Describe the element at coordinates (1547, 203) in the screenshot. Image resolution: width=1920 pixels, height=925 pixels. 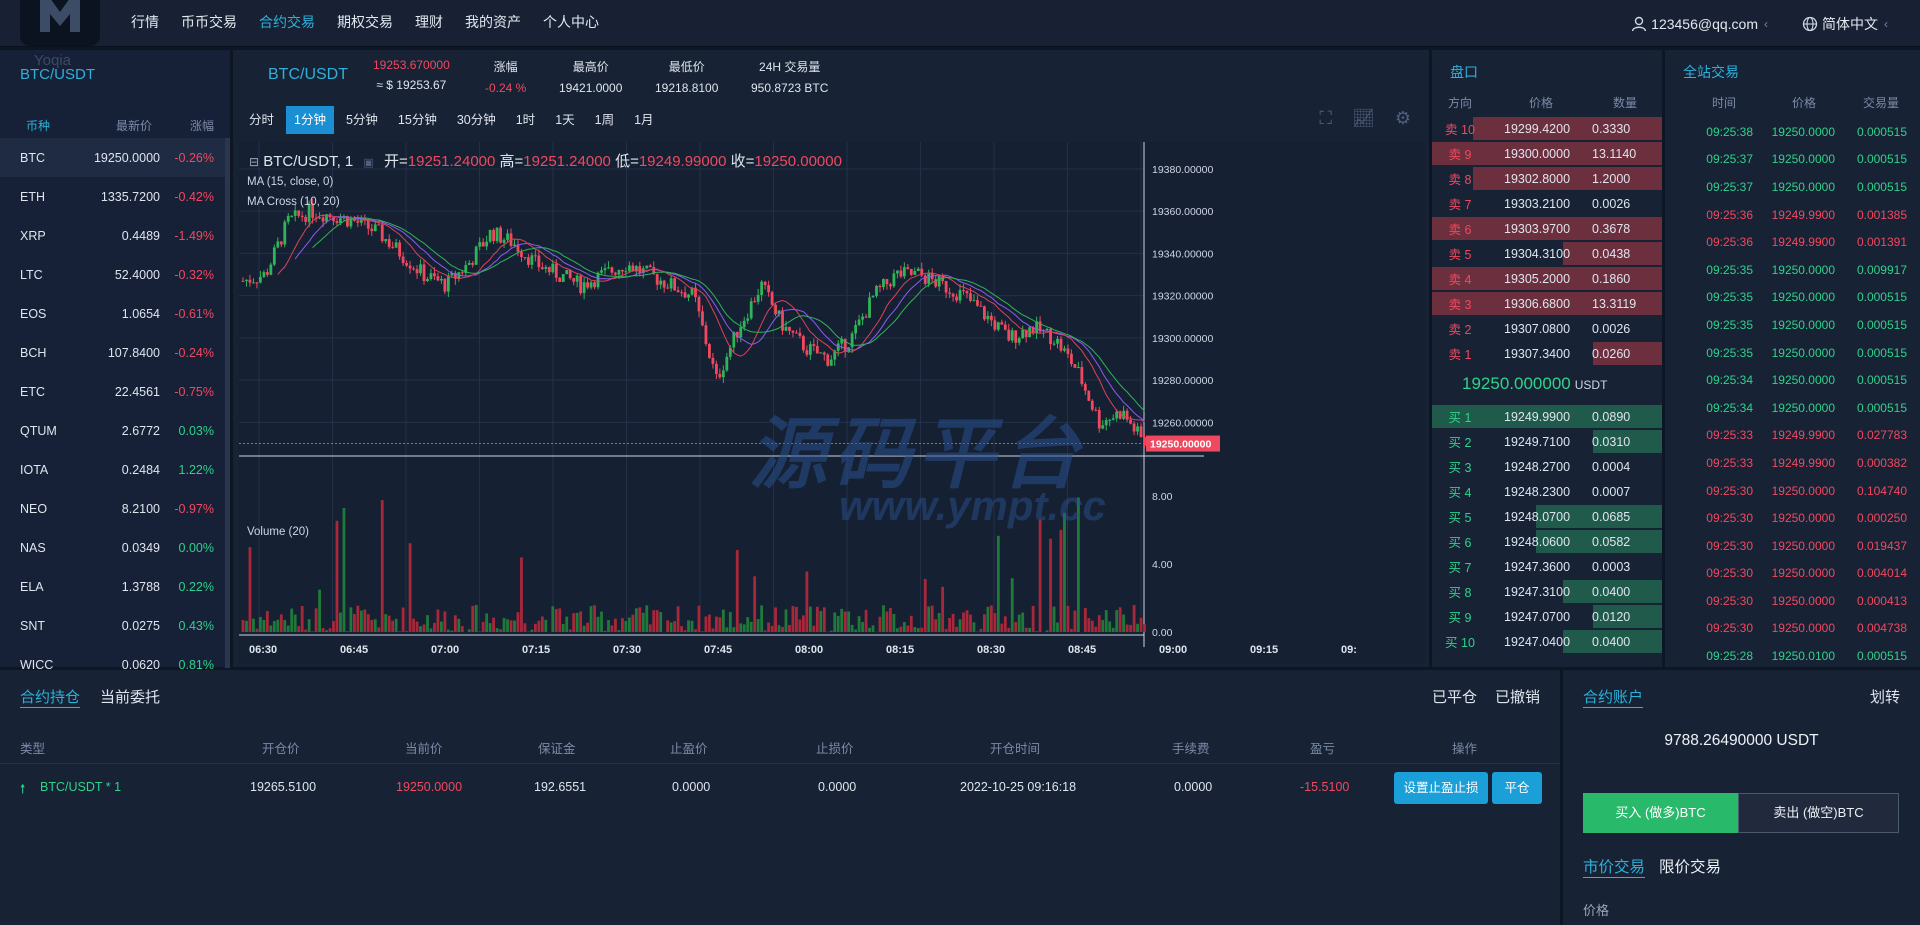
I see `sell-order-row: 卖 7 19303.2100 0.0026` at that location.